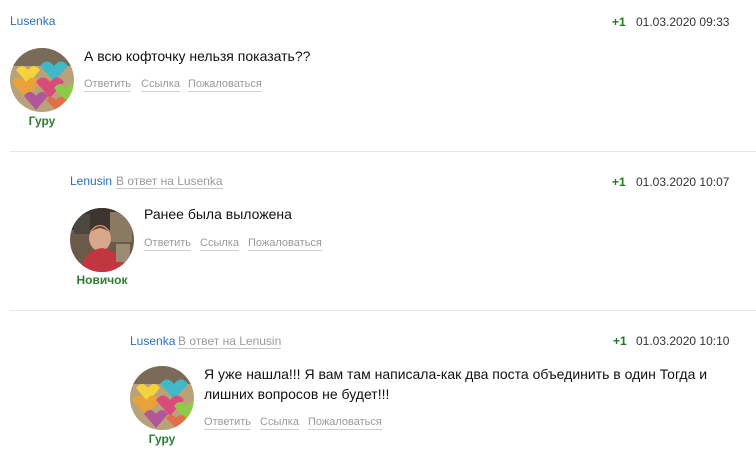 The width and height of the screenshot is (756, 459). Describe the element at coordinates (169, 182) in the screenshot. I see `reply-to-link: В ответ на Lusenka` at that location.